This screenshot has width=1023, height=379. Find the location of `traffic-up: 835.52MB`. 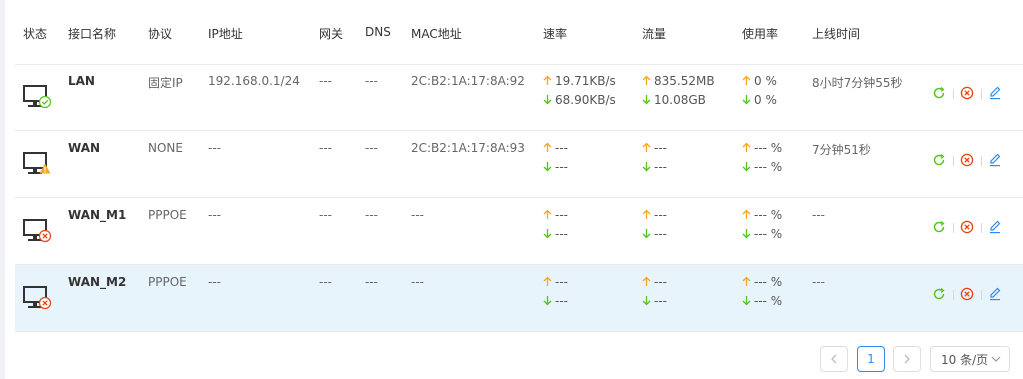

traffic-up: 835.52MB is located at coordinates (678, 81).